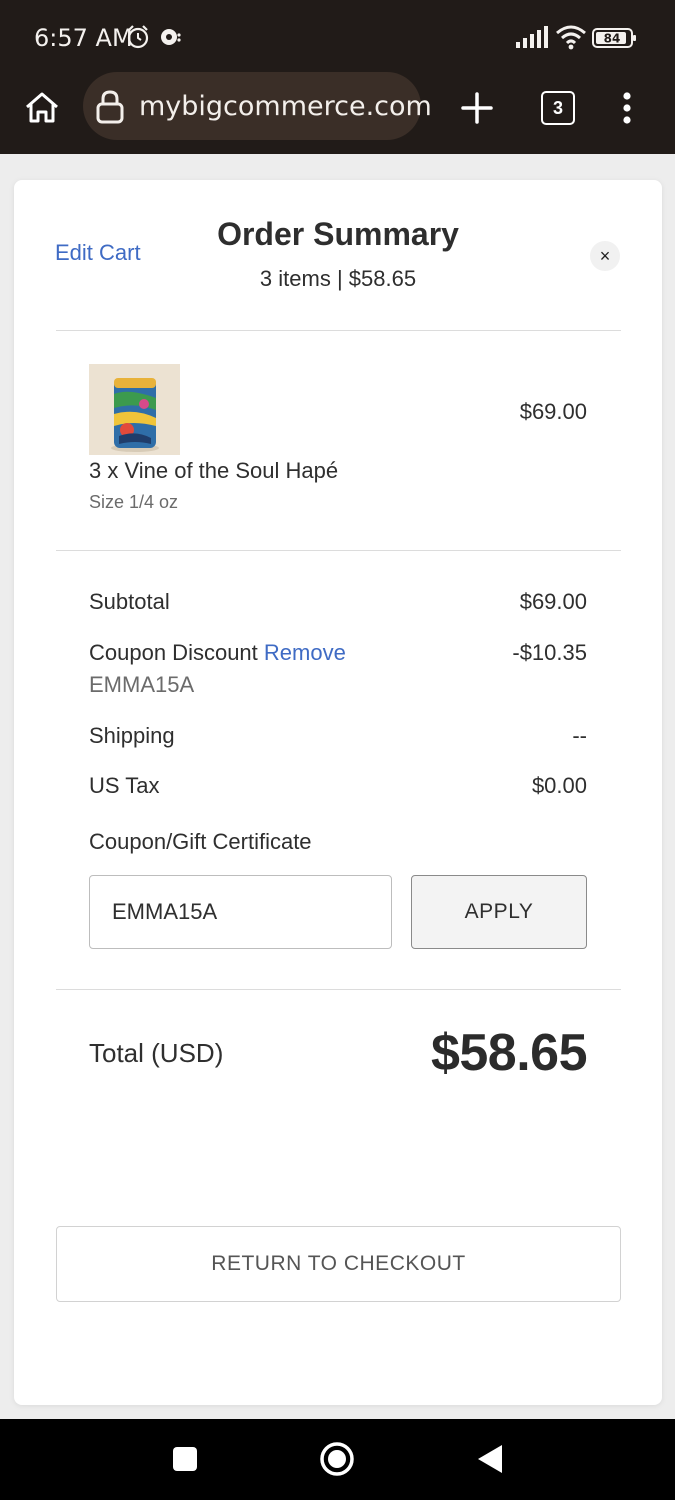 The width and height of the screenshot is (675, 1500). What do you see at coordinates (124, 785) in the screenshot?
I see `tax-label: US Tax` at bounding box center [124, 785].